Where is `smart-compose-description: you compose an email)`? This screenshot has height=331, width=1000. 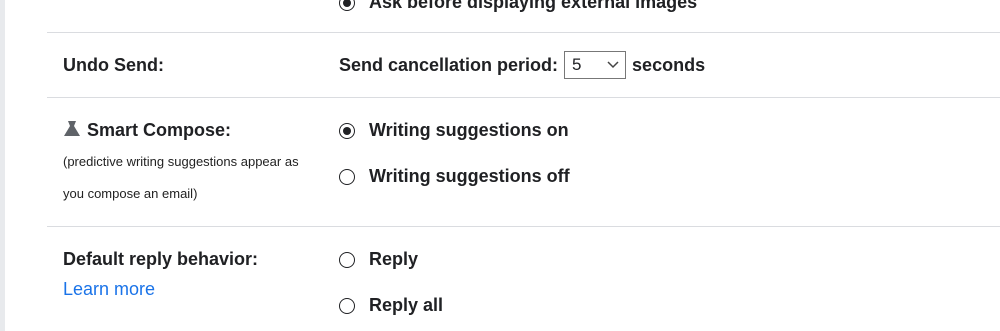 smart-compose-description: you compose an email) is located at coordinates (130, 193).